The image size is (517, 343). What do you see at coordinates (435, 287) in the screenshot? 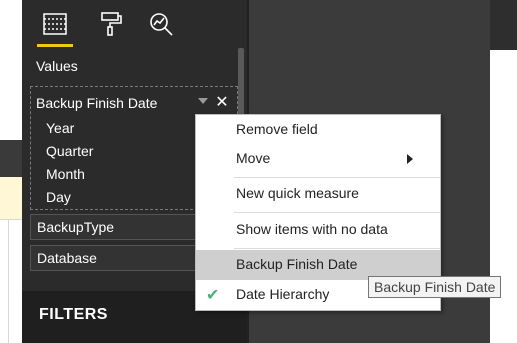
I see `tooltip: Backup Finish Date` at bounding box center [435, 287].